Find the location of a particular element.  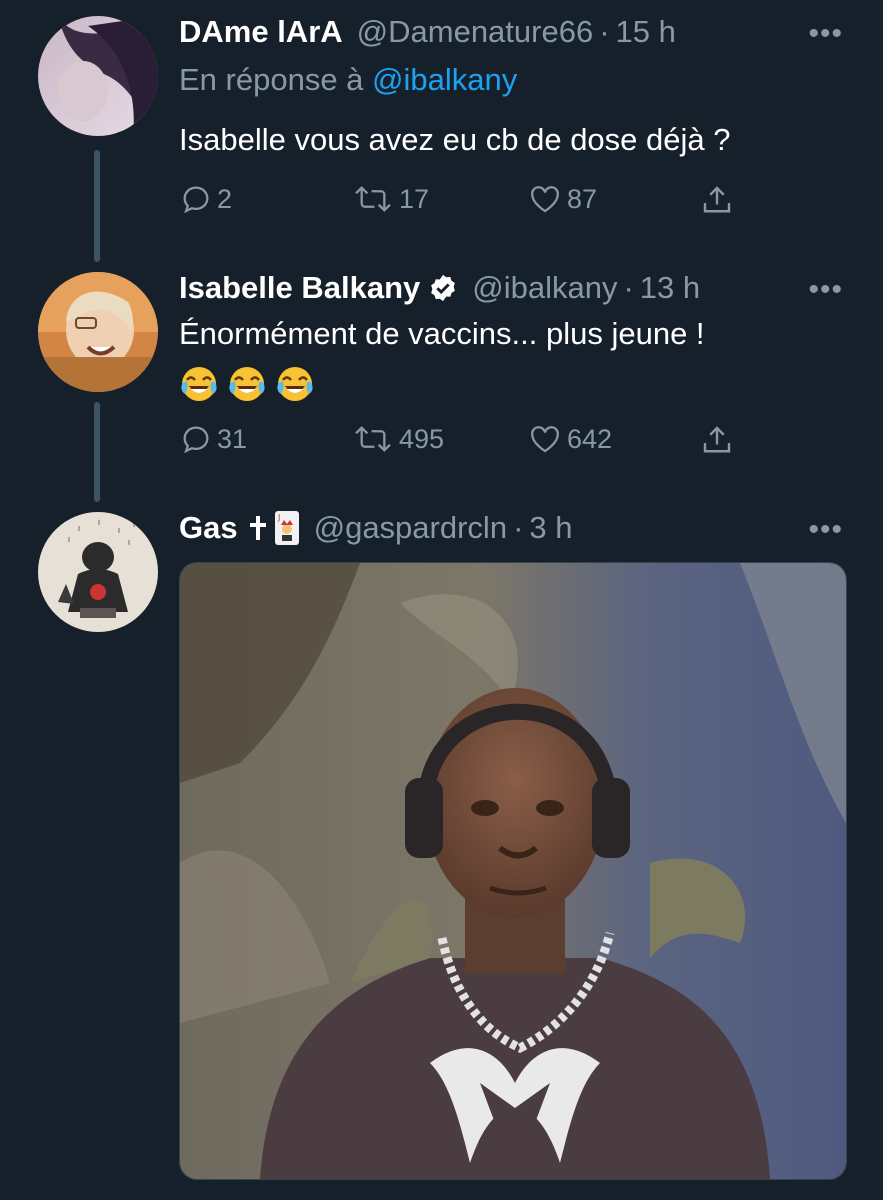

reply-context: En réponse à @ibalkany is located at coordinates (348, 80).